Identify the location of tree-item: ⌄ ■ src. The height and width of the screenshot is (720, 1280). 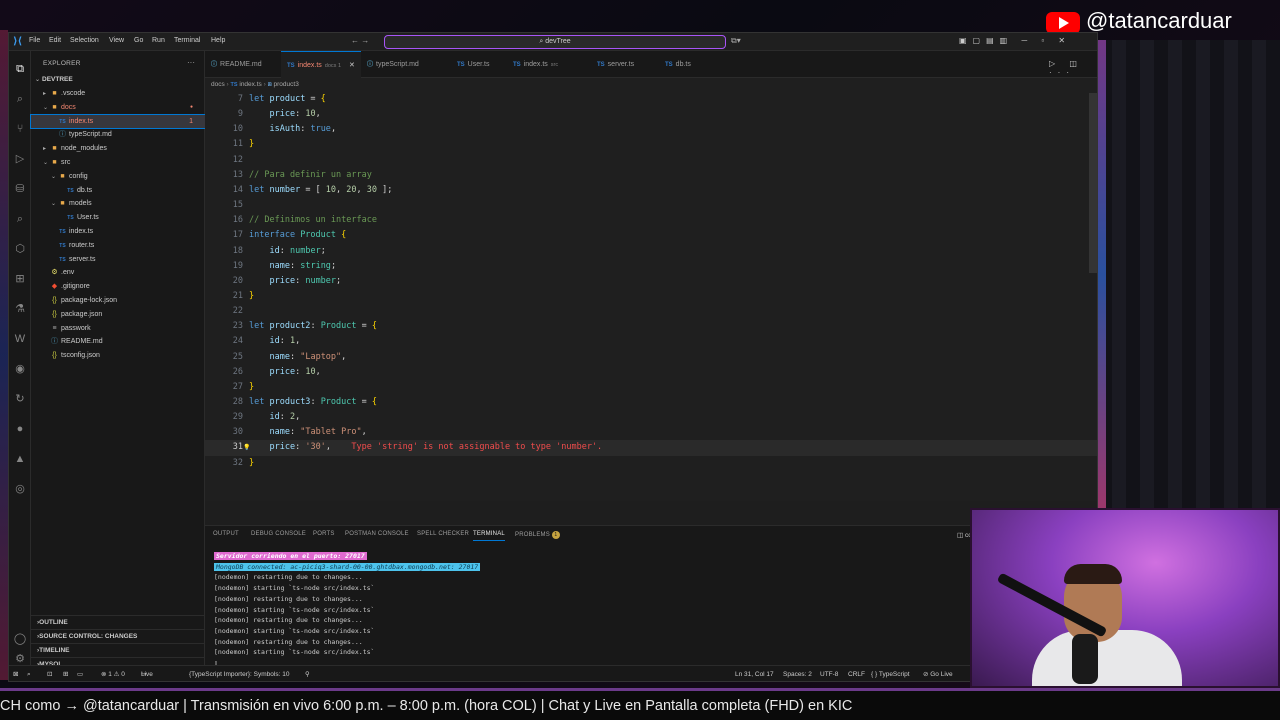
(118, 162).